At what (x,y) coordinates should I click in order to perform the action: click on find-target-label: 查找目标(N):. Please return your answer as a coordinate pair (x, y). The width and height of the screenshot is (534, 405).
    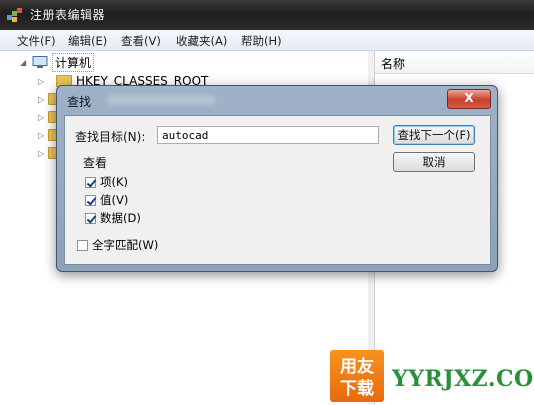
    Looking at the image, I should click on (110, 137).